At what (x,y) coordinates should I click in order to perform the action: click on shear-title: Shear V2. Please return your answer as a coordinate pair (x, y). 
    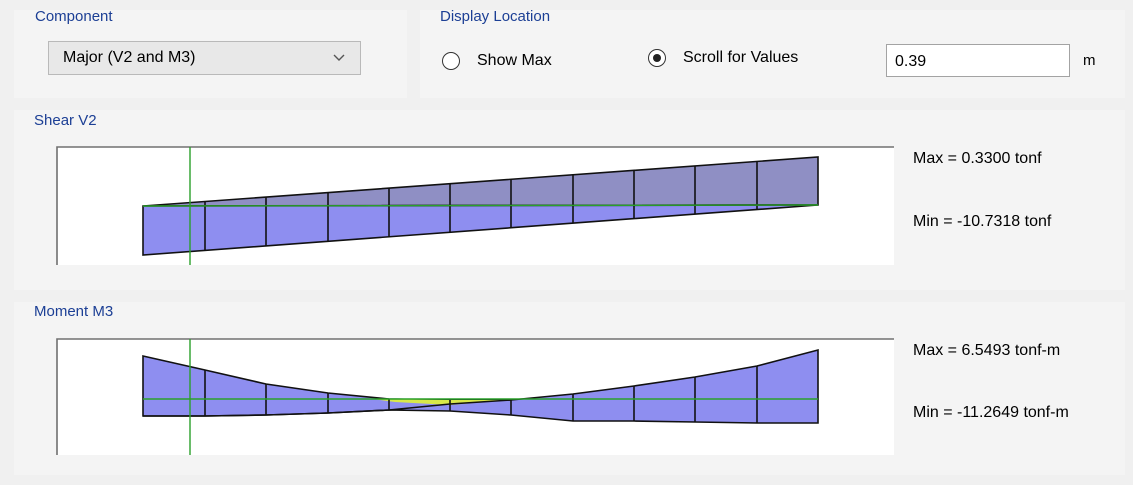
    Looking at the image, I should click on (65, 120).